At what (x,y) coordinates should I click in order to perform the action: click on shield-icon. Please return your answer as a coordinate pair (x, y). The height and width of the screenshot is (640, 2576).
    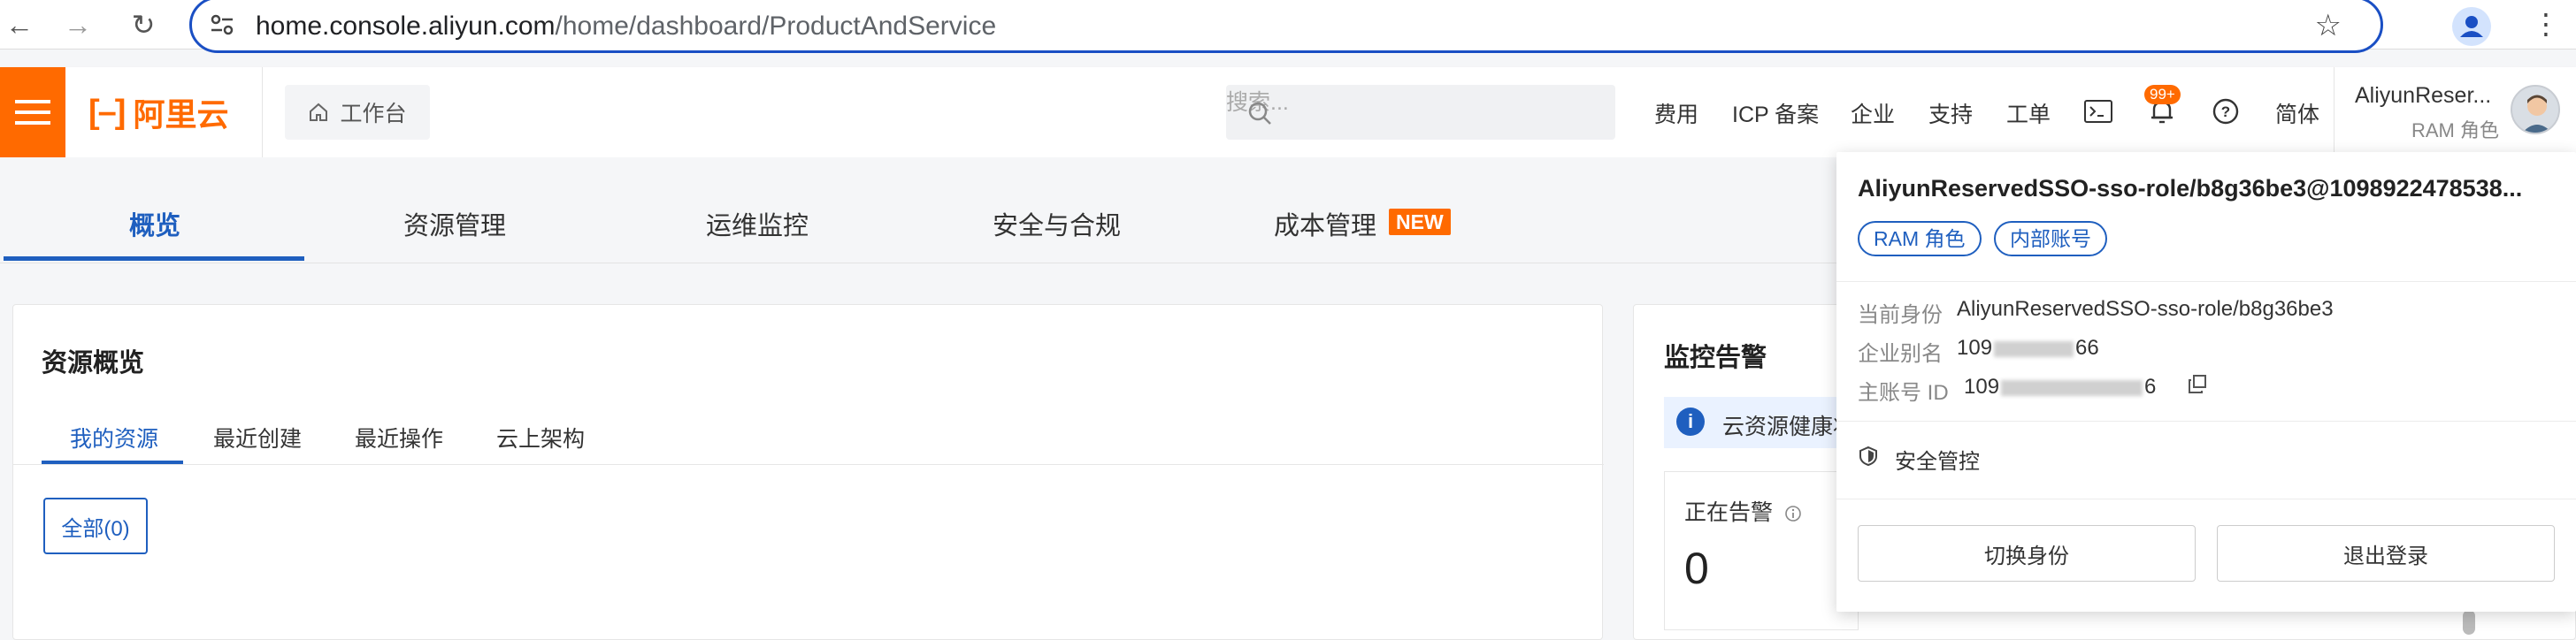
    Looking at the image, I should click on (1868, 457).